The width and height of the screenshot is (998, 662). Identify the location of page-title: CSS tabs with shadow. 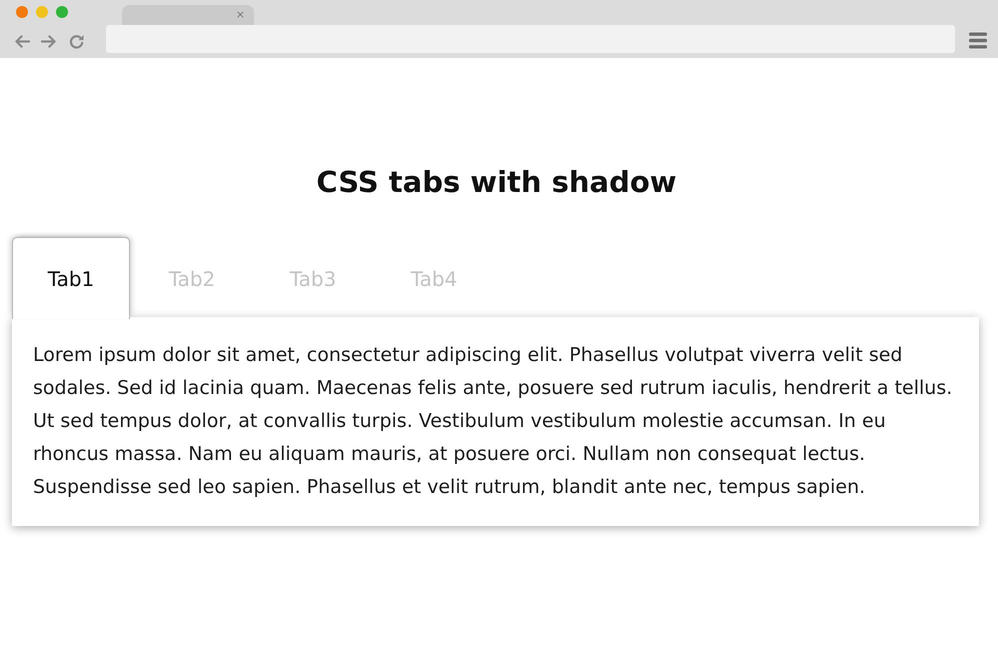
(496, 182).